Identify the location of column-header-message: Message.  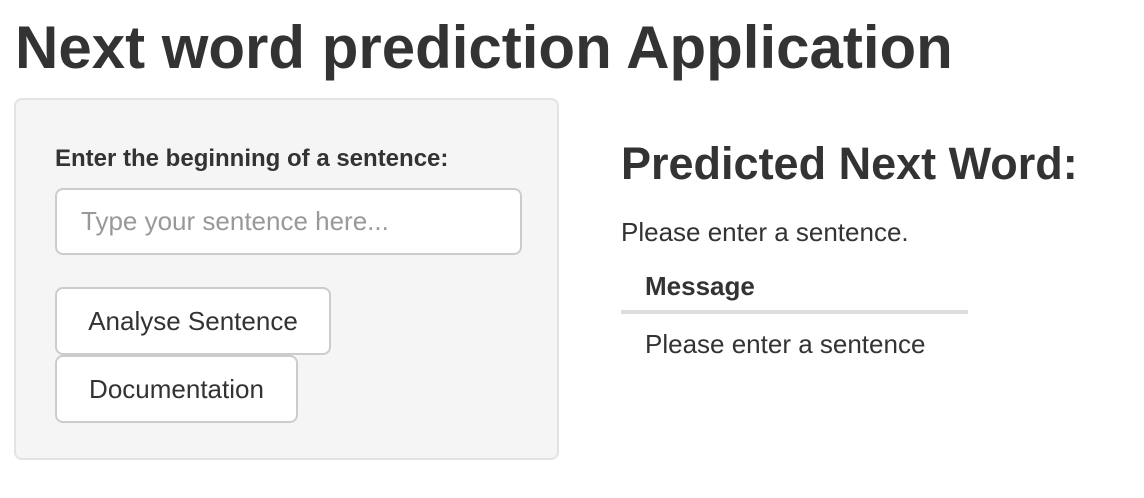
(794, 288).